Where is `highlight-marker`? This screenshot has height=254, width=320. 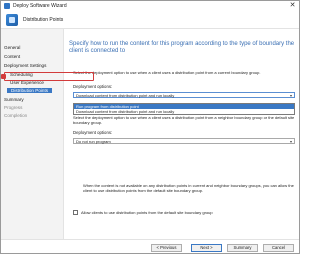
highlight-marker is located at coordinates (3, 76).